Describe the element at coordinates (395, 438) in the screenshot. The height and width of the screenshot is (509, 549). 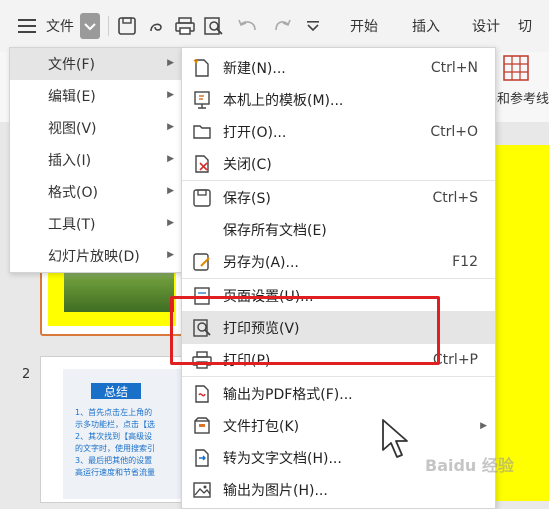
I see `mouse-cursor-icon` at that location.